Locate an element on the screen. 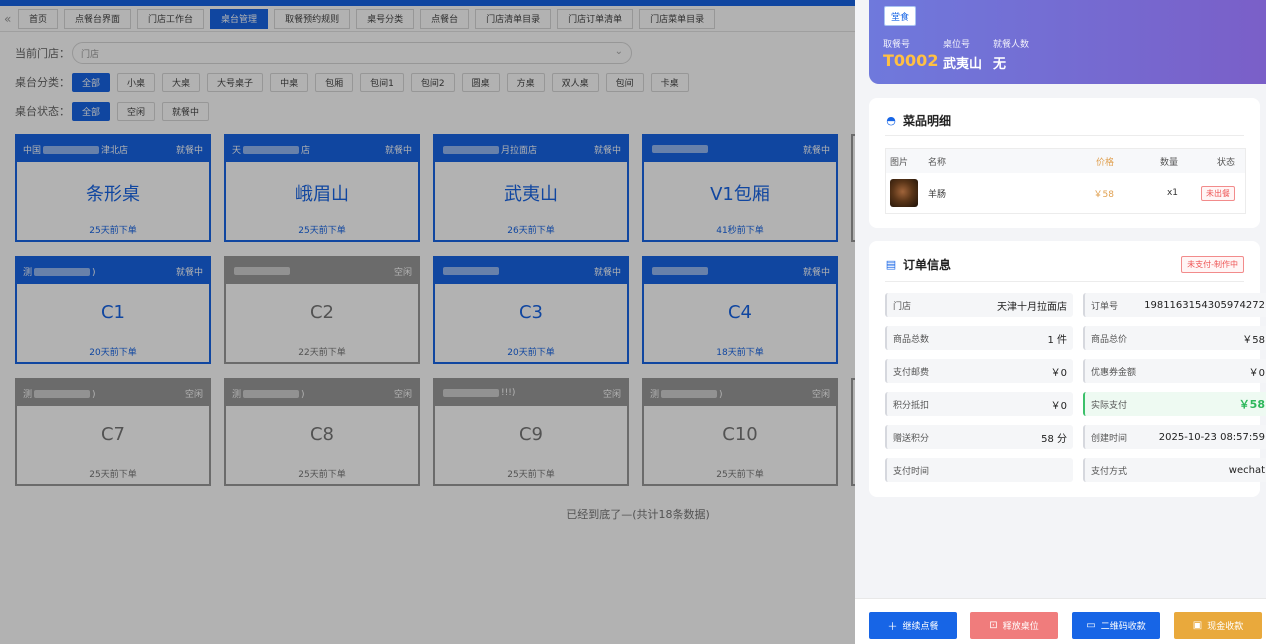  order-info-item: 实际支付 ￥58 is located at coordinates (1174, 404).